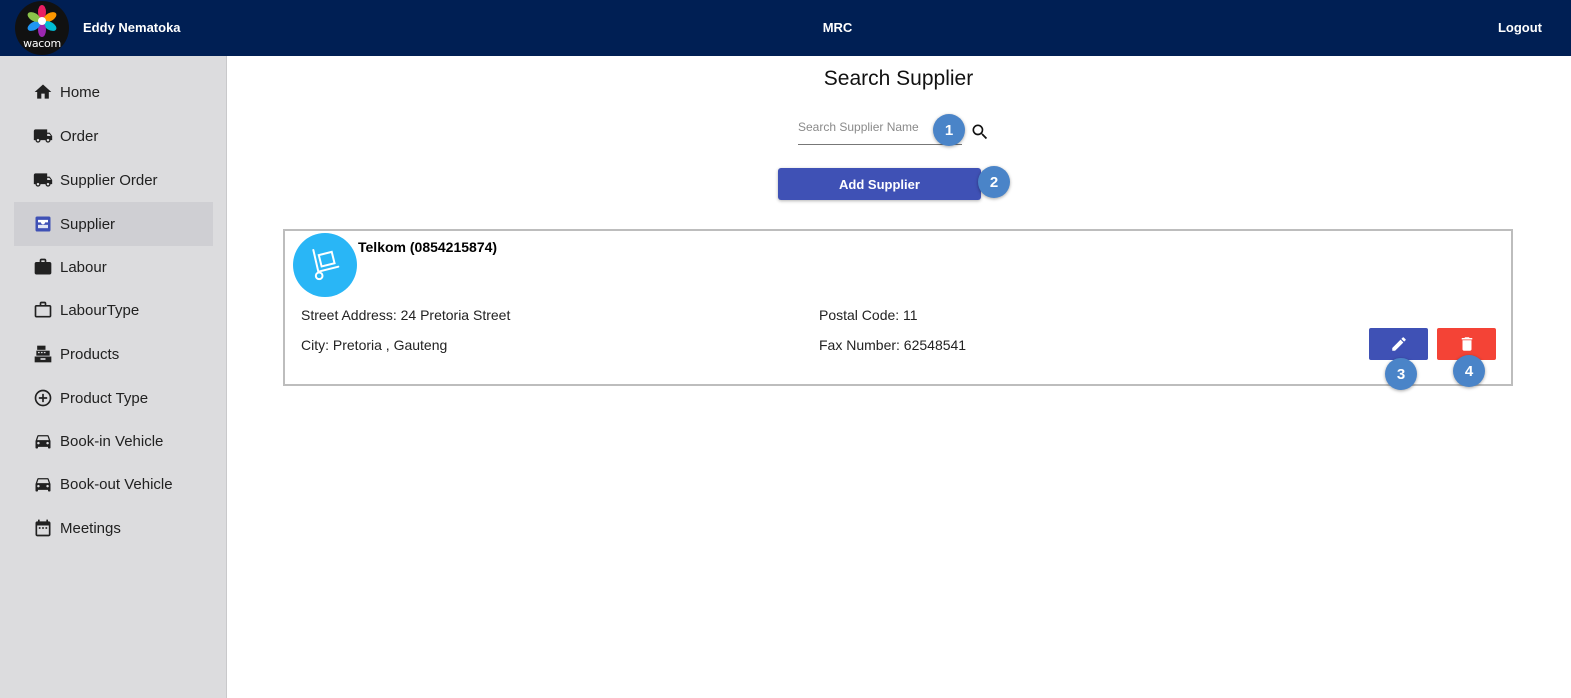 The width and height of the screenshot is (1571, 698). What do you see at coordinates (43, 224) in the screenshot?
I see `inbox-icon` at bounding box center [43, 224].